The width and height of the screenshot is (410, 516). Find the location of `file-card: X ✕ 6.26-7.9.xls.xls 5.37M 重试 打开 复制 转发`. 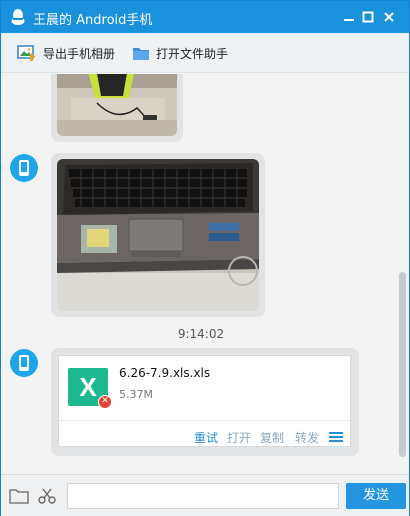

file-card: X ✕ 6.26-7.9.xls.xls 5.37M 重试 打开 复制 转发 is located at coordinates (204, 401).